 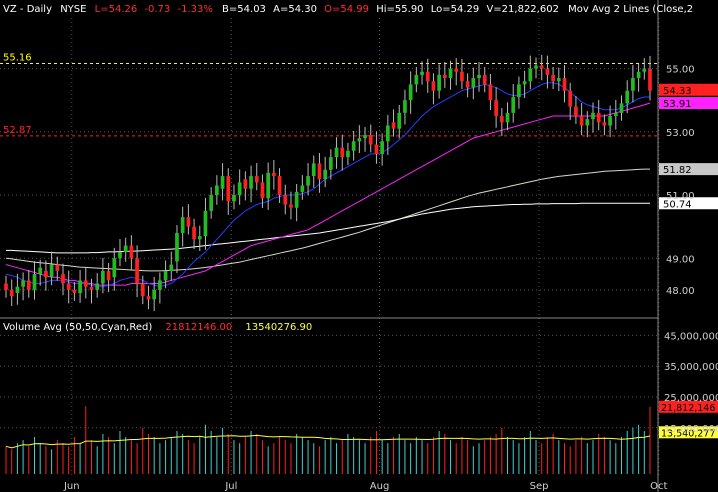 What do you see at coordinates (10, 9) in the screenshot?
I see `symbol: VZ` at bounding box center [10, 9].